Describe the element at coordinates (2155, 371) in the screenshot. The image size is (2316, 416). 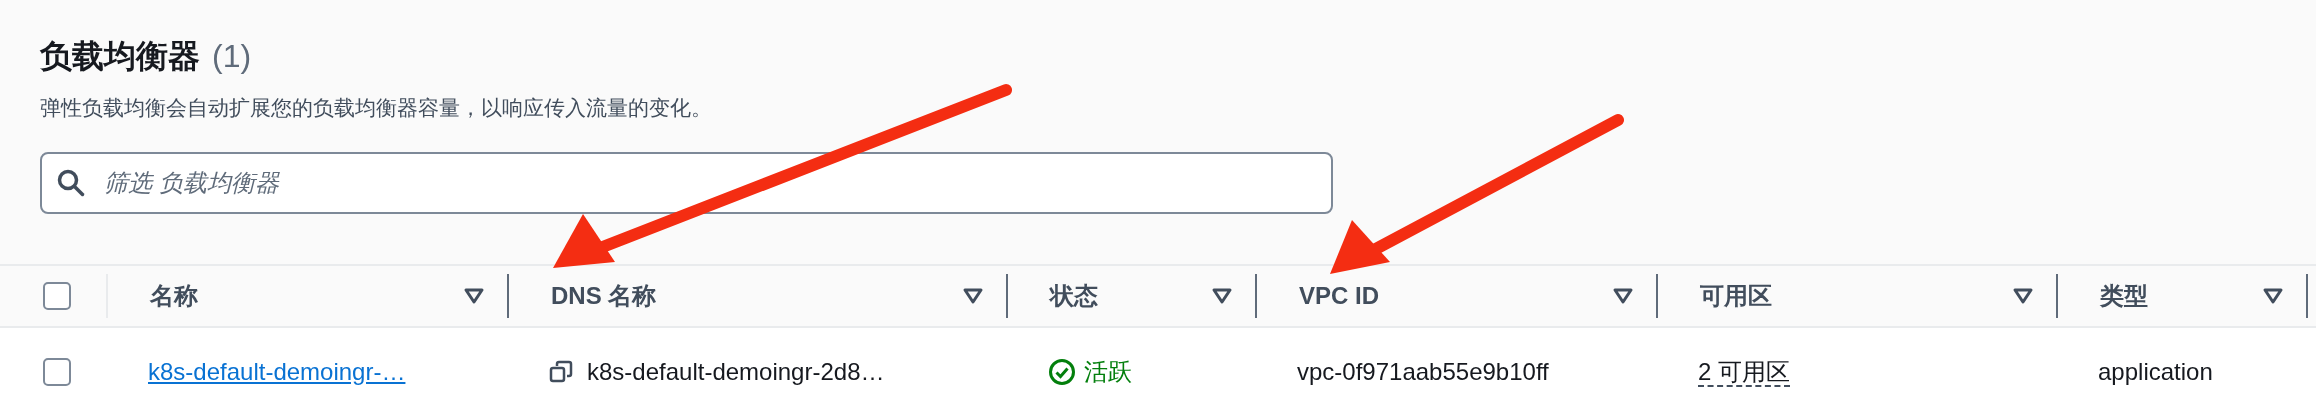
I see `type: application` at that location.